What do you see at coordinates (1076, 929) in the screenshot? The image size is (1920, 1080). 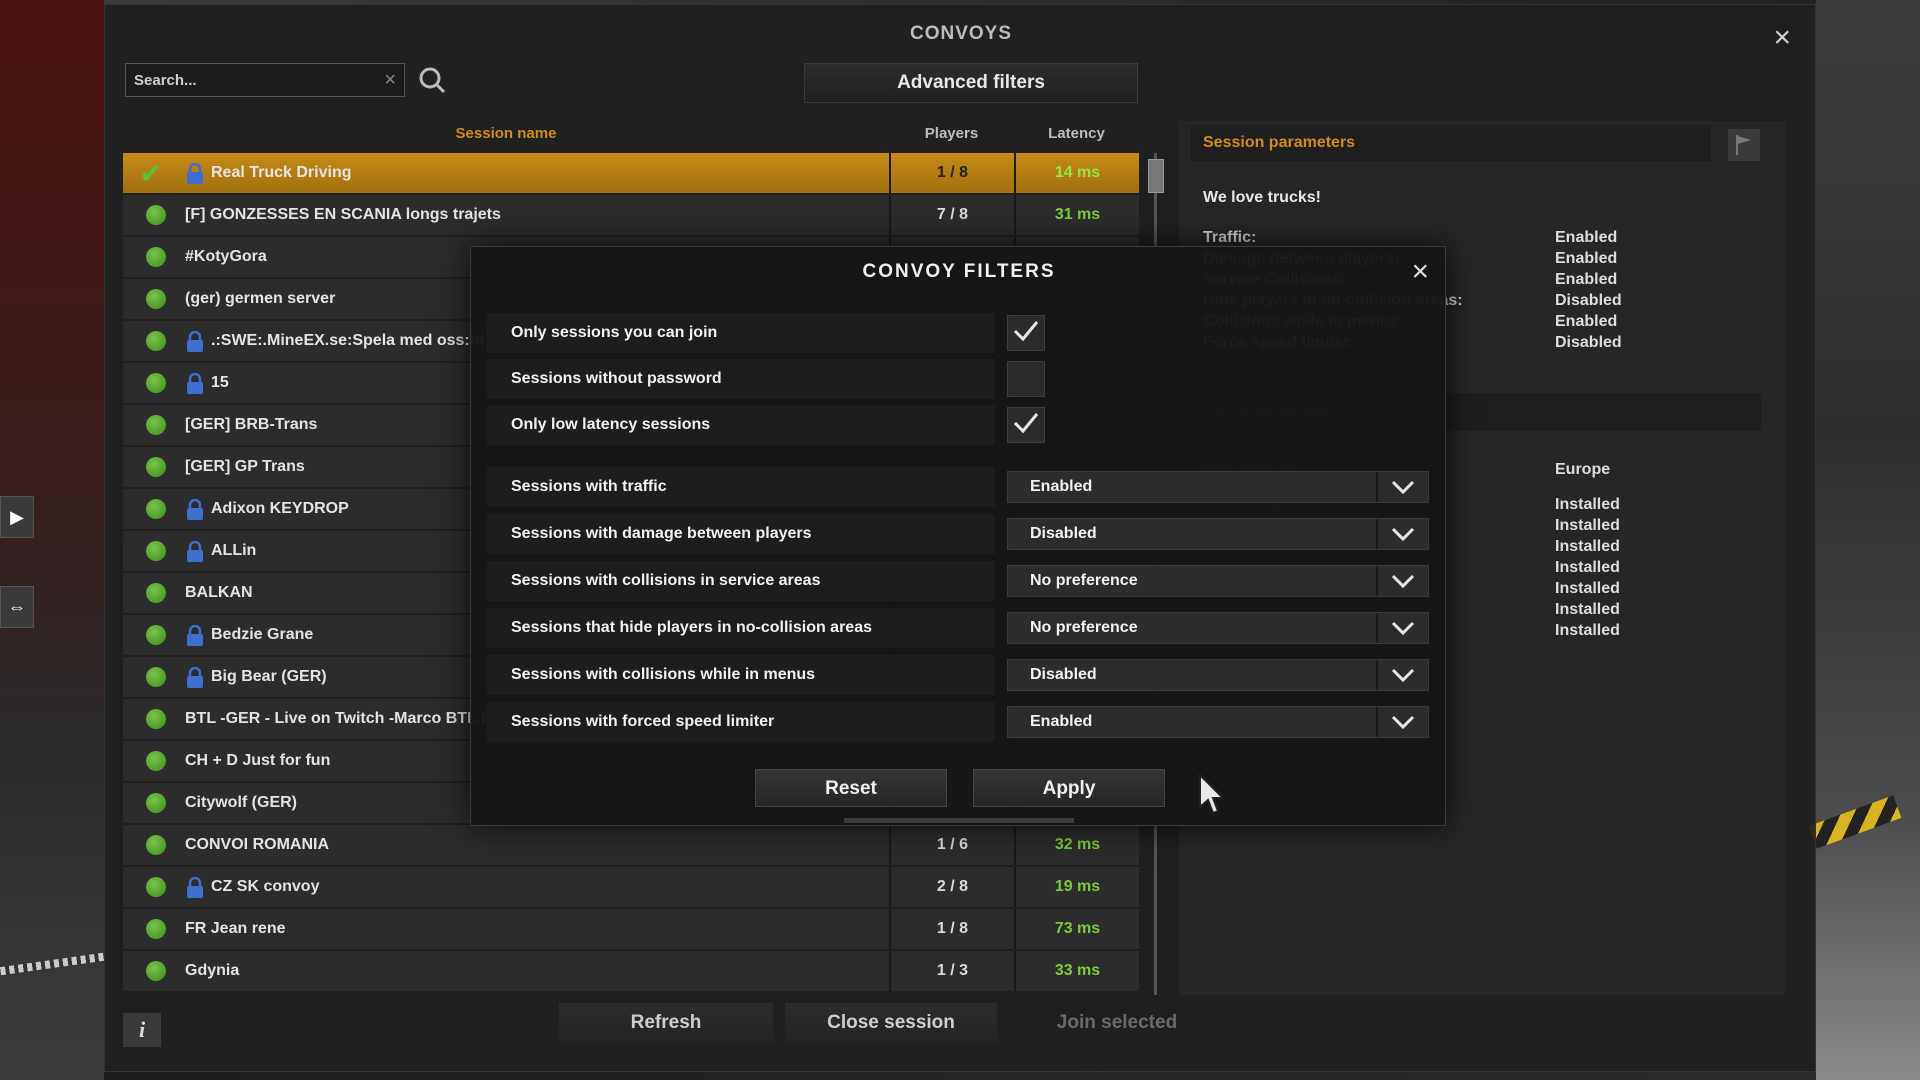 I see `session-latency: 73 ms` at bounding box center [1076, 929].